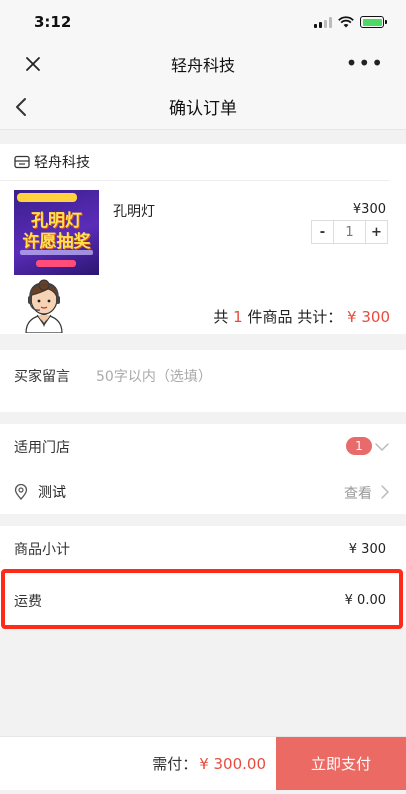 The image size is (406, 794). I want to click on order-summary: 共 1 件商品 共计： ¥ 300, so click(301, 316).